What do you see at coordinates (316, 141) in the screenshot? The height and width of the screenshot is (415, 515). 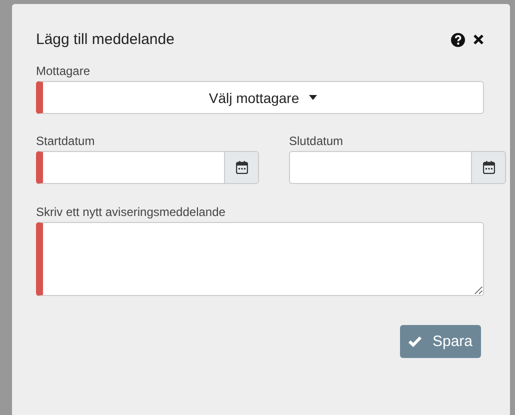 I see `field-label: Slutdatum` at bounding box center [316, 141].